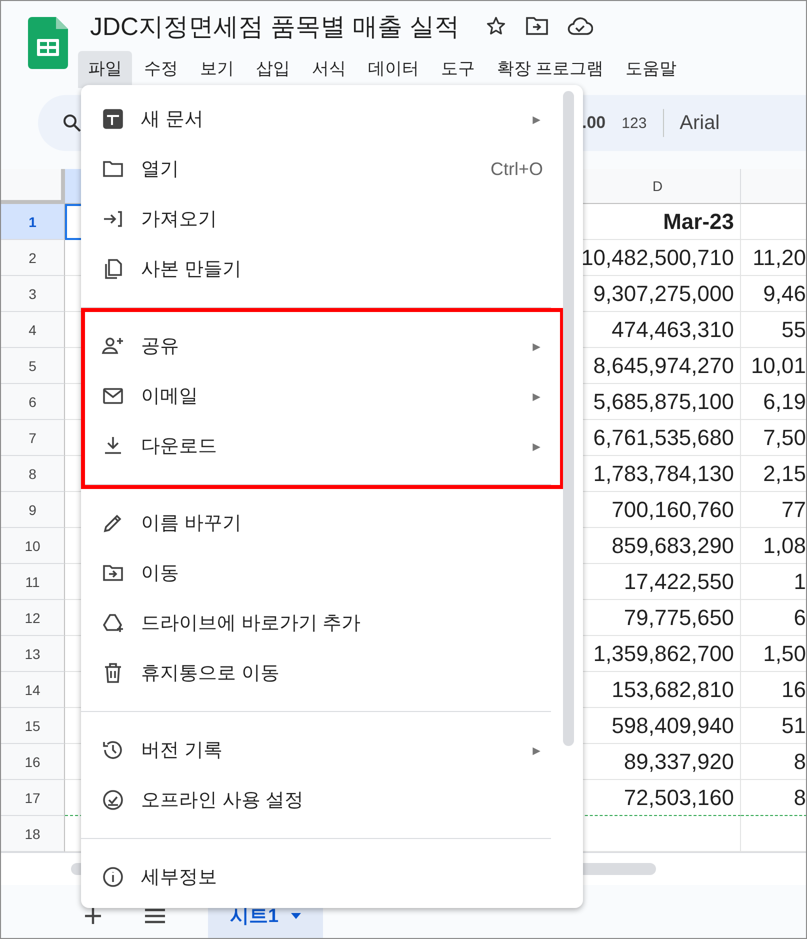 Image resolution: width=807 pixels, height=939 pixels. What do you see at coordinates (93, 916) in the screenshot?
I see `add-icon` at bounding box center [93, 916].